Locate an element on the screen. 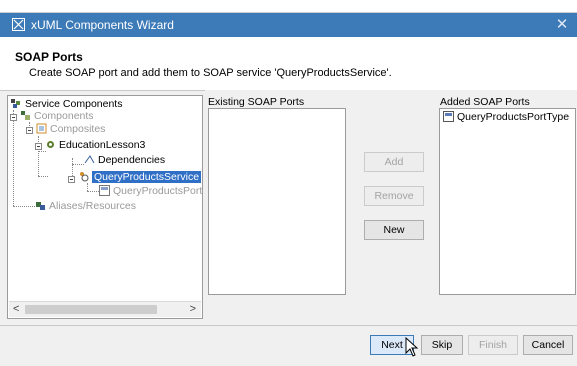  tree-item-queryproductsservice: QueryProductsService is located at coordinates (140, 177).